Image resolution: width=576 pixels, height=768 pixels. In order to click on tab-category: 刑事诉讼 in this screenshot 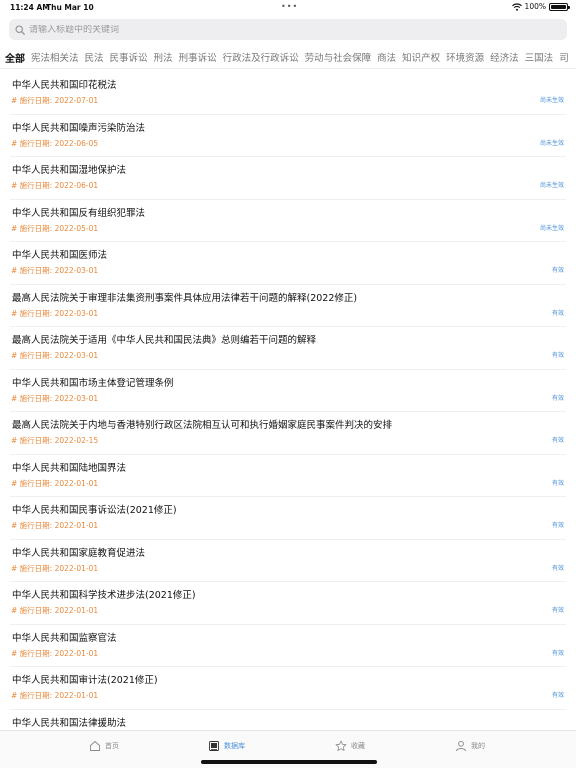, I will do `click(198, 57)`.